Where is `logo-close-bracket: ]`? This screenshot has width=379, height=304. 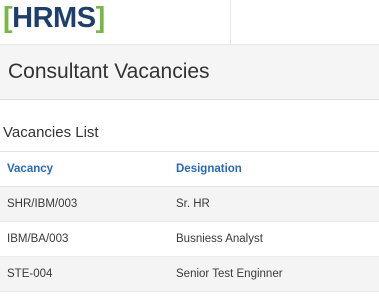
logo-close-bracket: ] is located at coordinates (100, 18).